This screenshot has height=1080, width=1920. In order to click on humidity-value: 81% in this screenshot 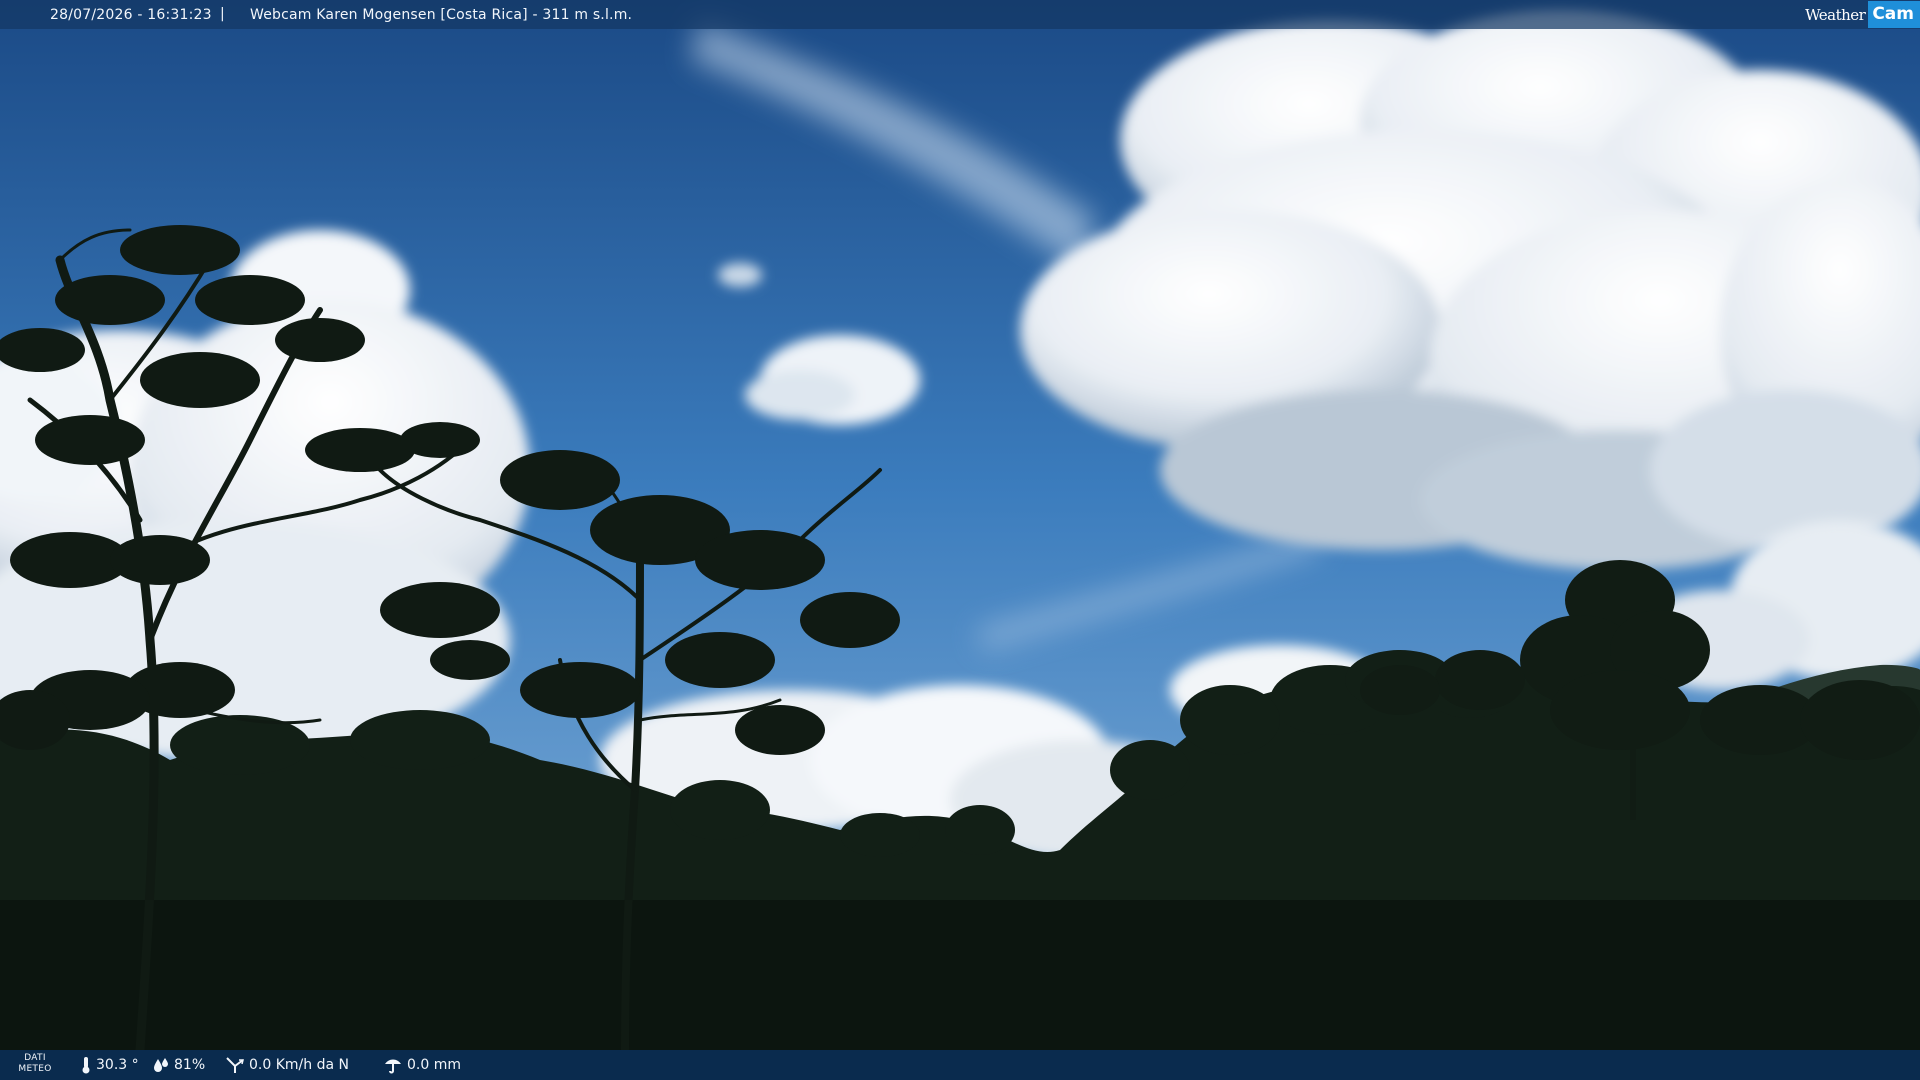, I will do `click(190, 1065)`.